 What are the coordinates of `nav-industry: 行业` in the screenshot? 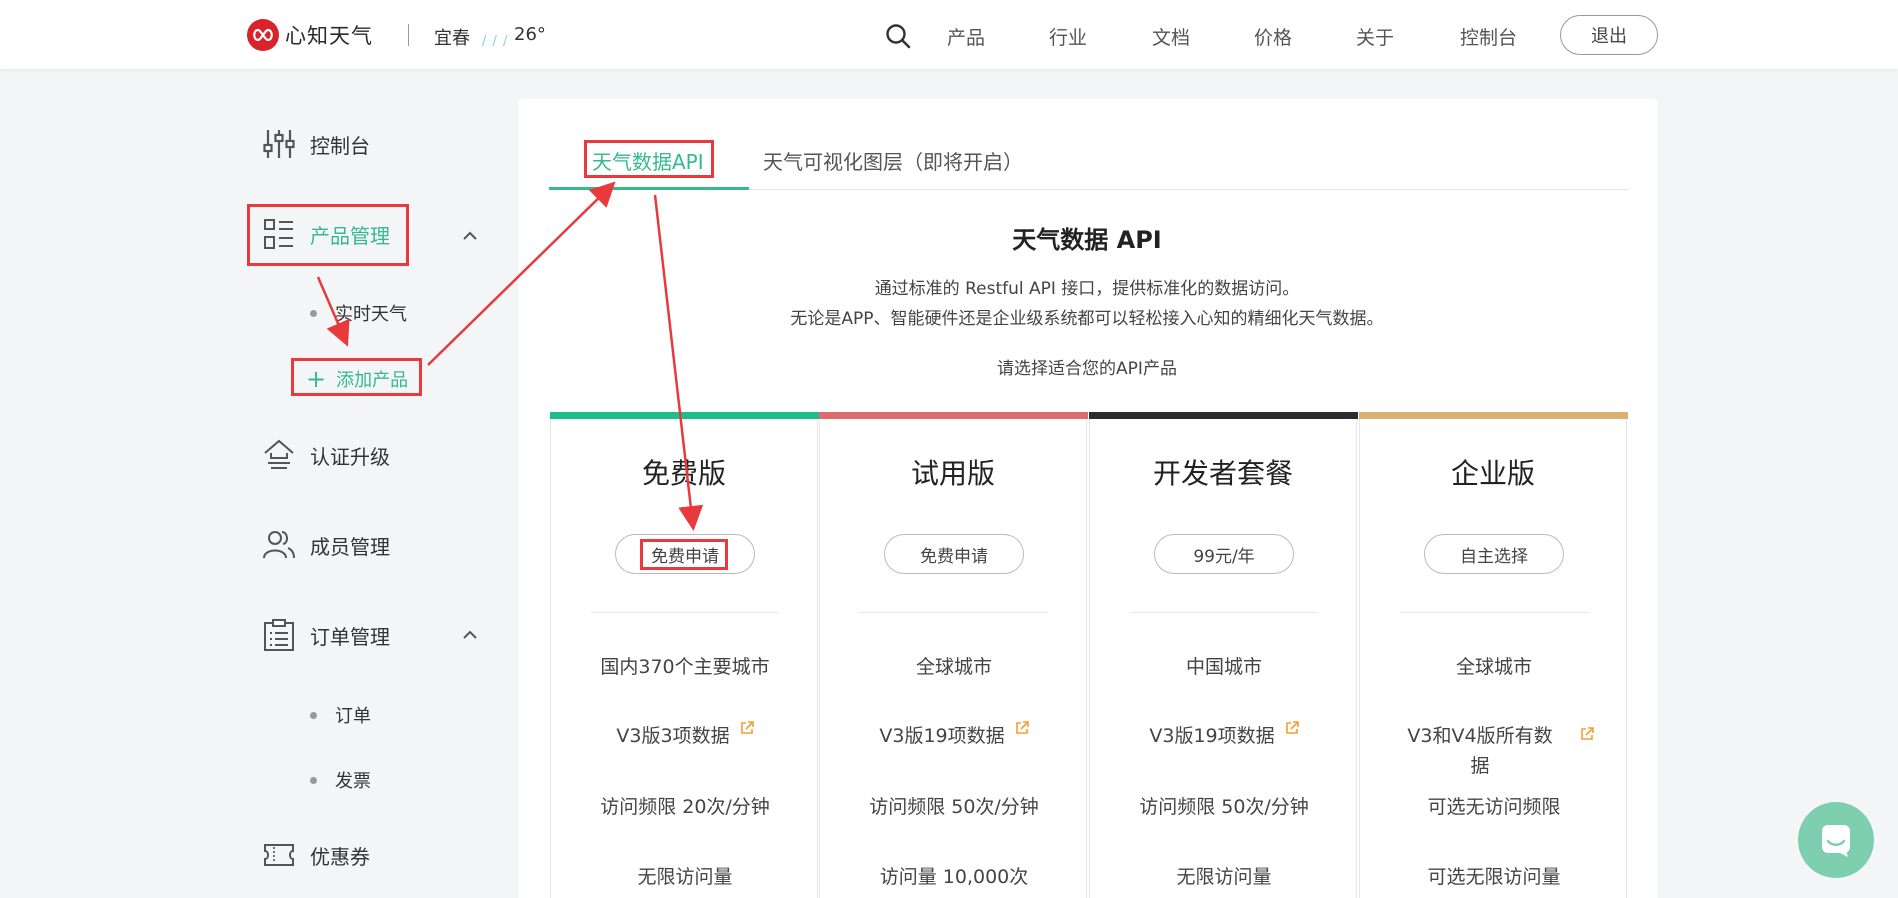 It's located at (1068, 36).